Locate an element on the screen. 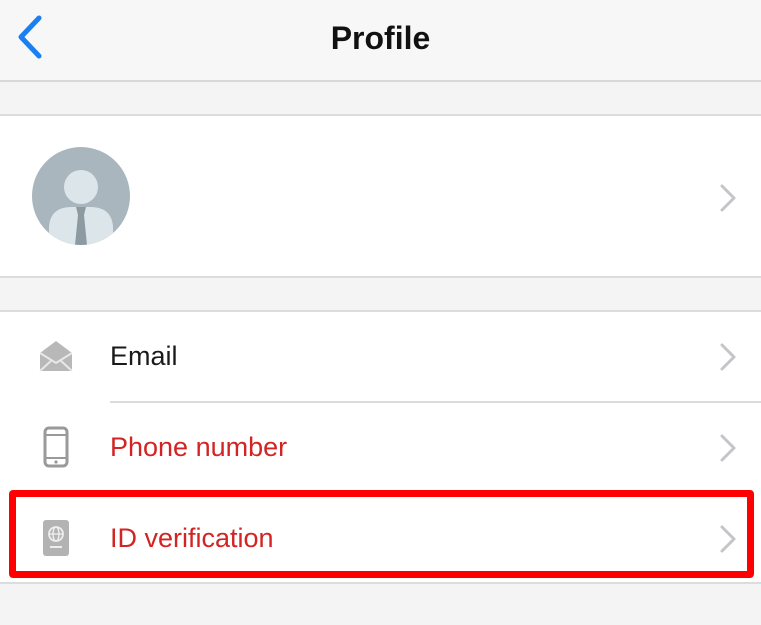  list-item-label: ID verification is located at coordinates (192, 537).